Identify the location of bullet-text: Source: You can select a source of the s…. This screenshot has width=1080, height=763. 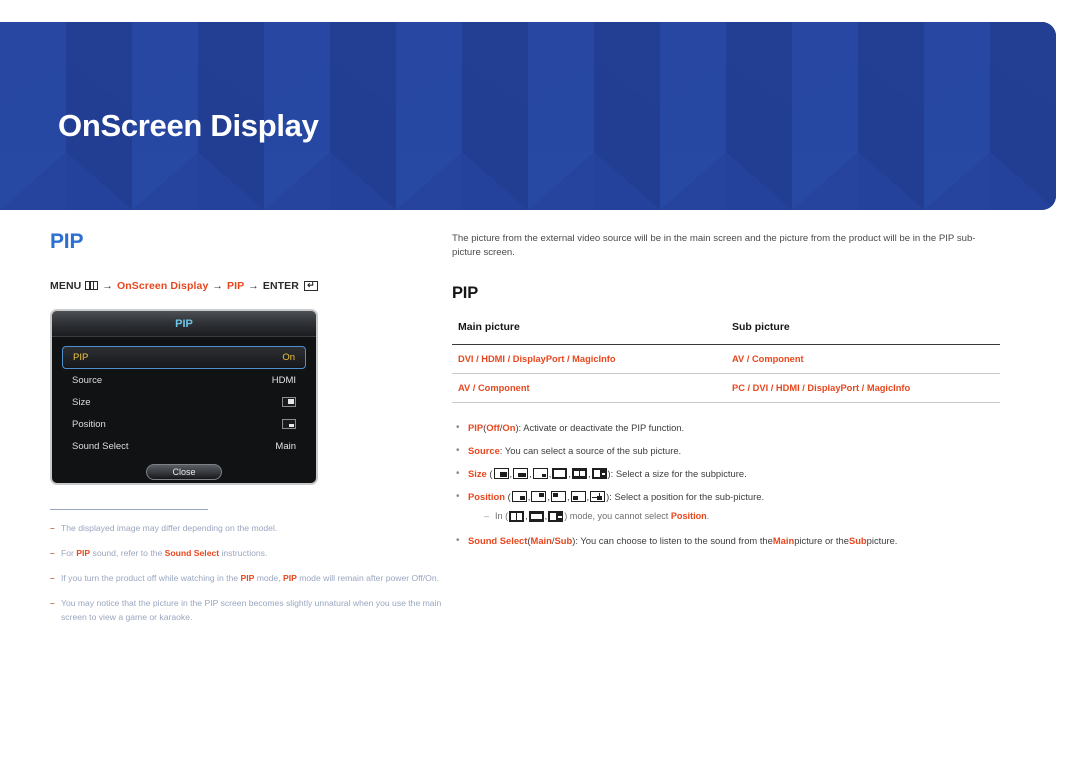
(575, 450).